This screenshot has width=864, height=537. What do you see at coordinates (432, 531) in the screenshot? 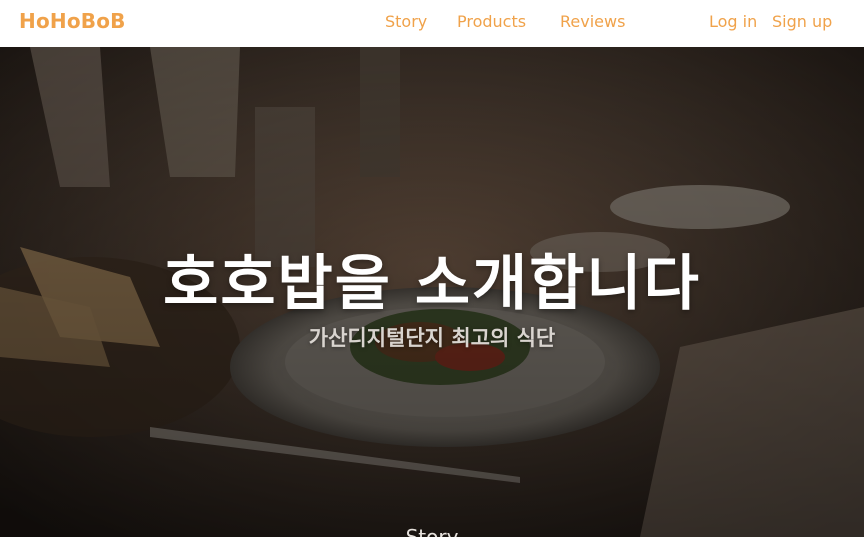
I see `story-section-label: Story` at bounding box center [432, 531].